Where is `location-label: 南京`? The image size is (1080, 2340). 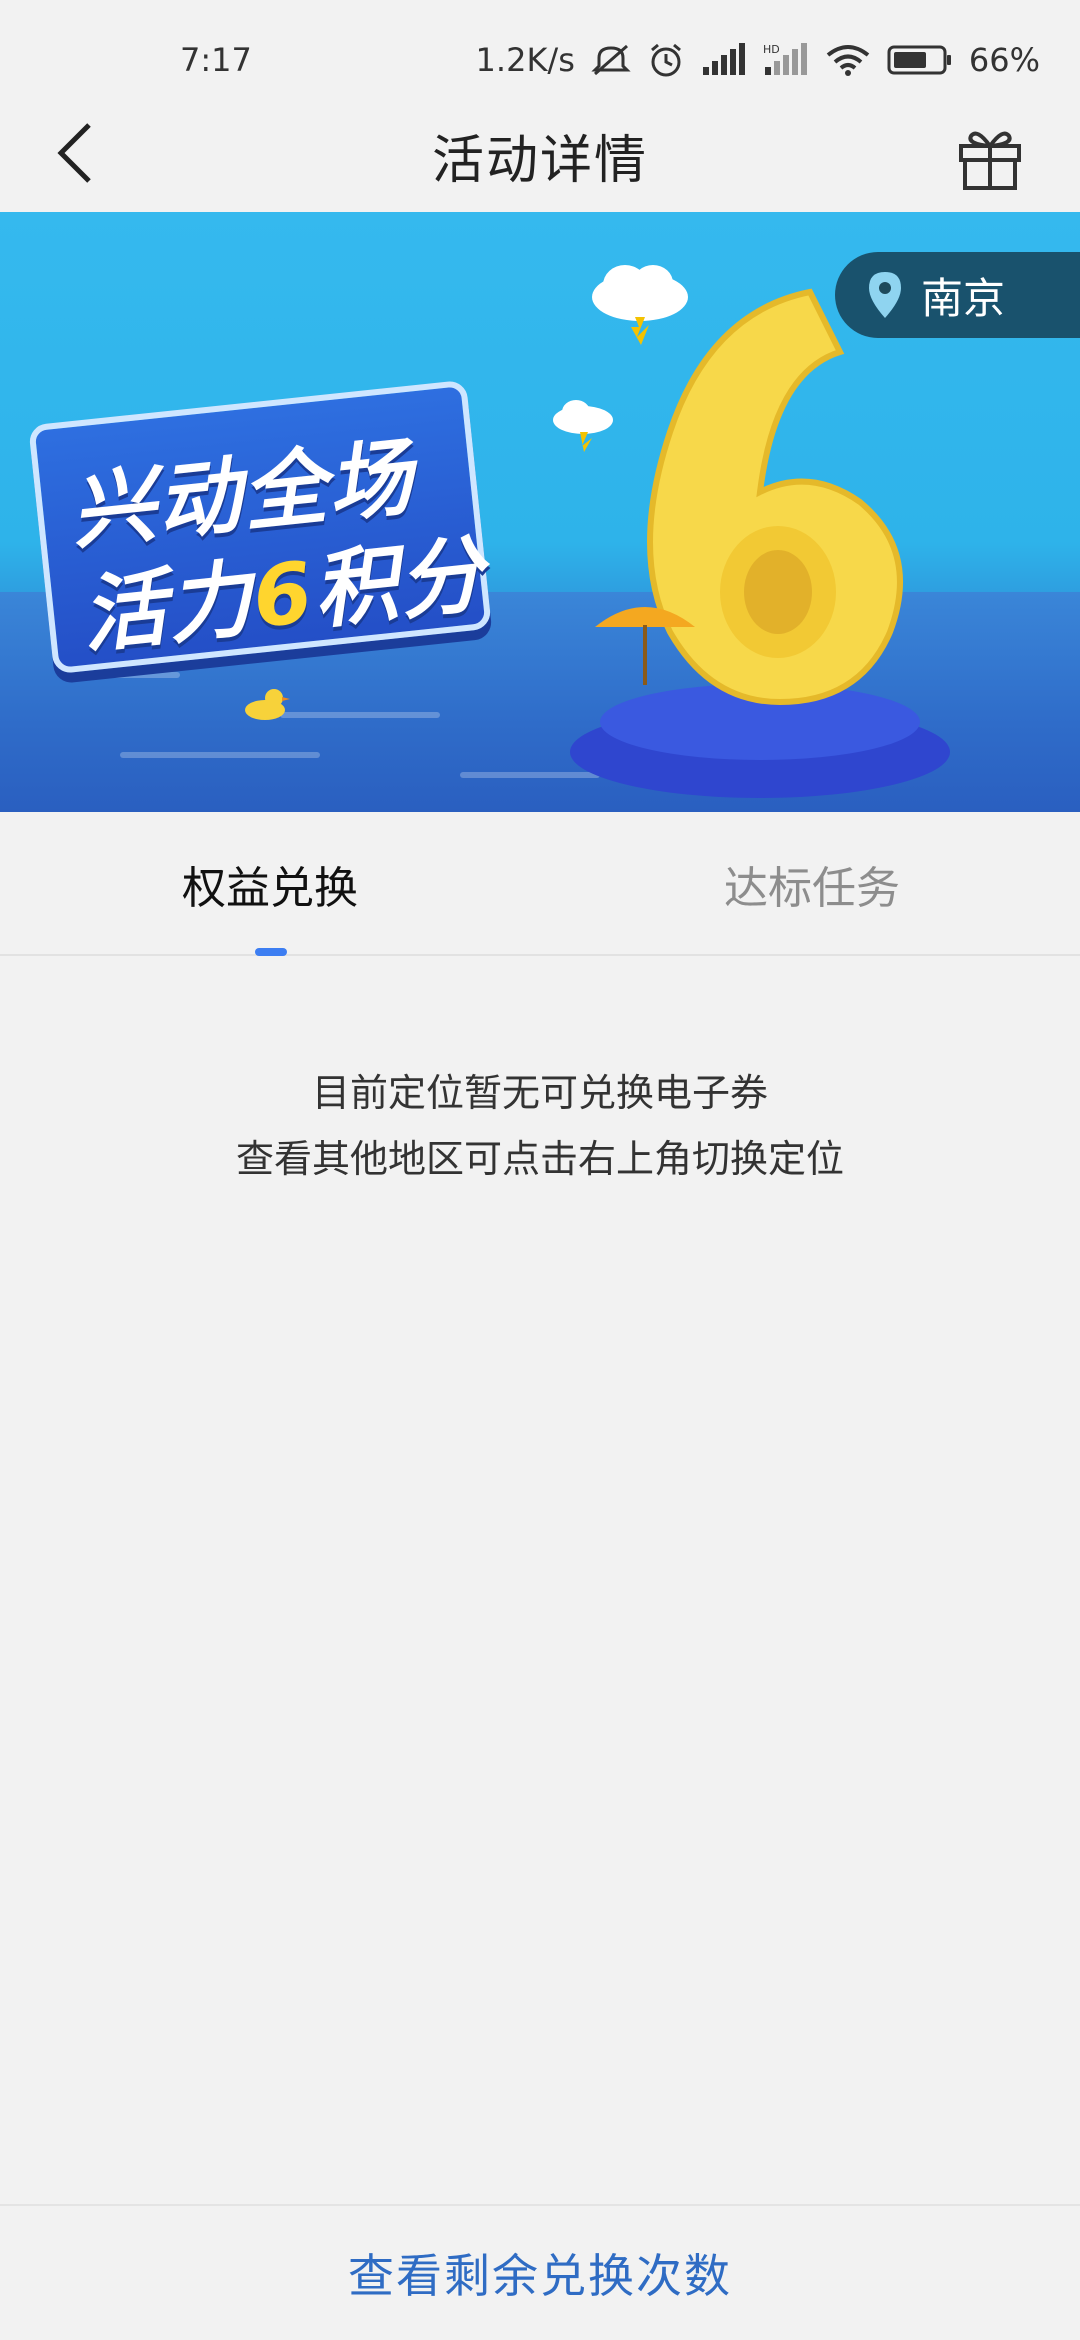 location-label: 南京 is located at coordinates (963, 298).